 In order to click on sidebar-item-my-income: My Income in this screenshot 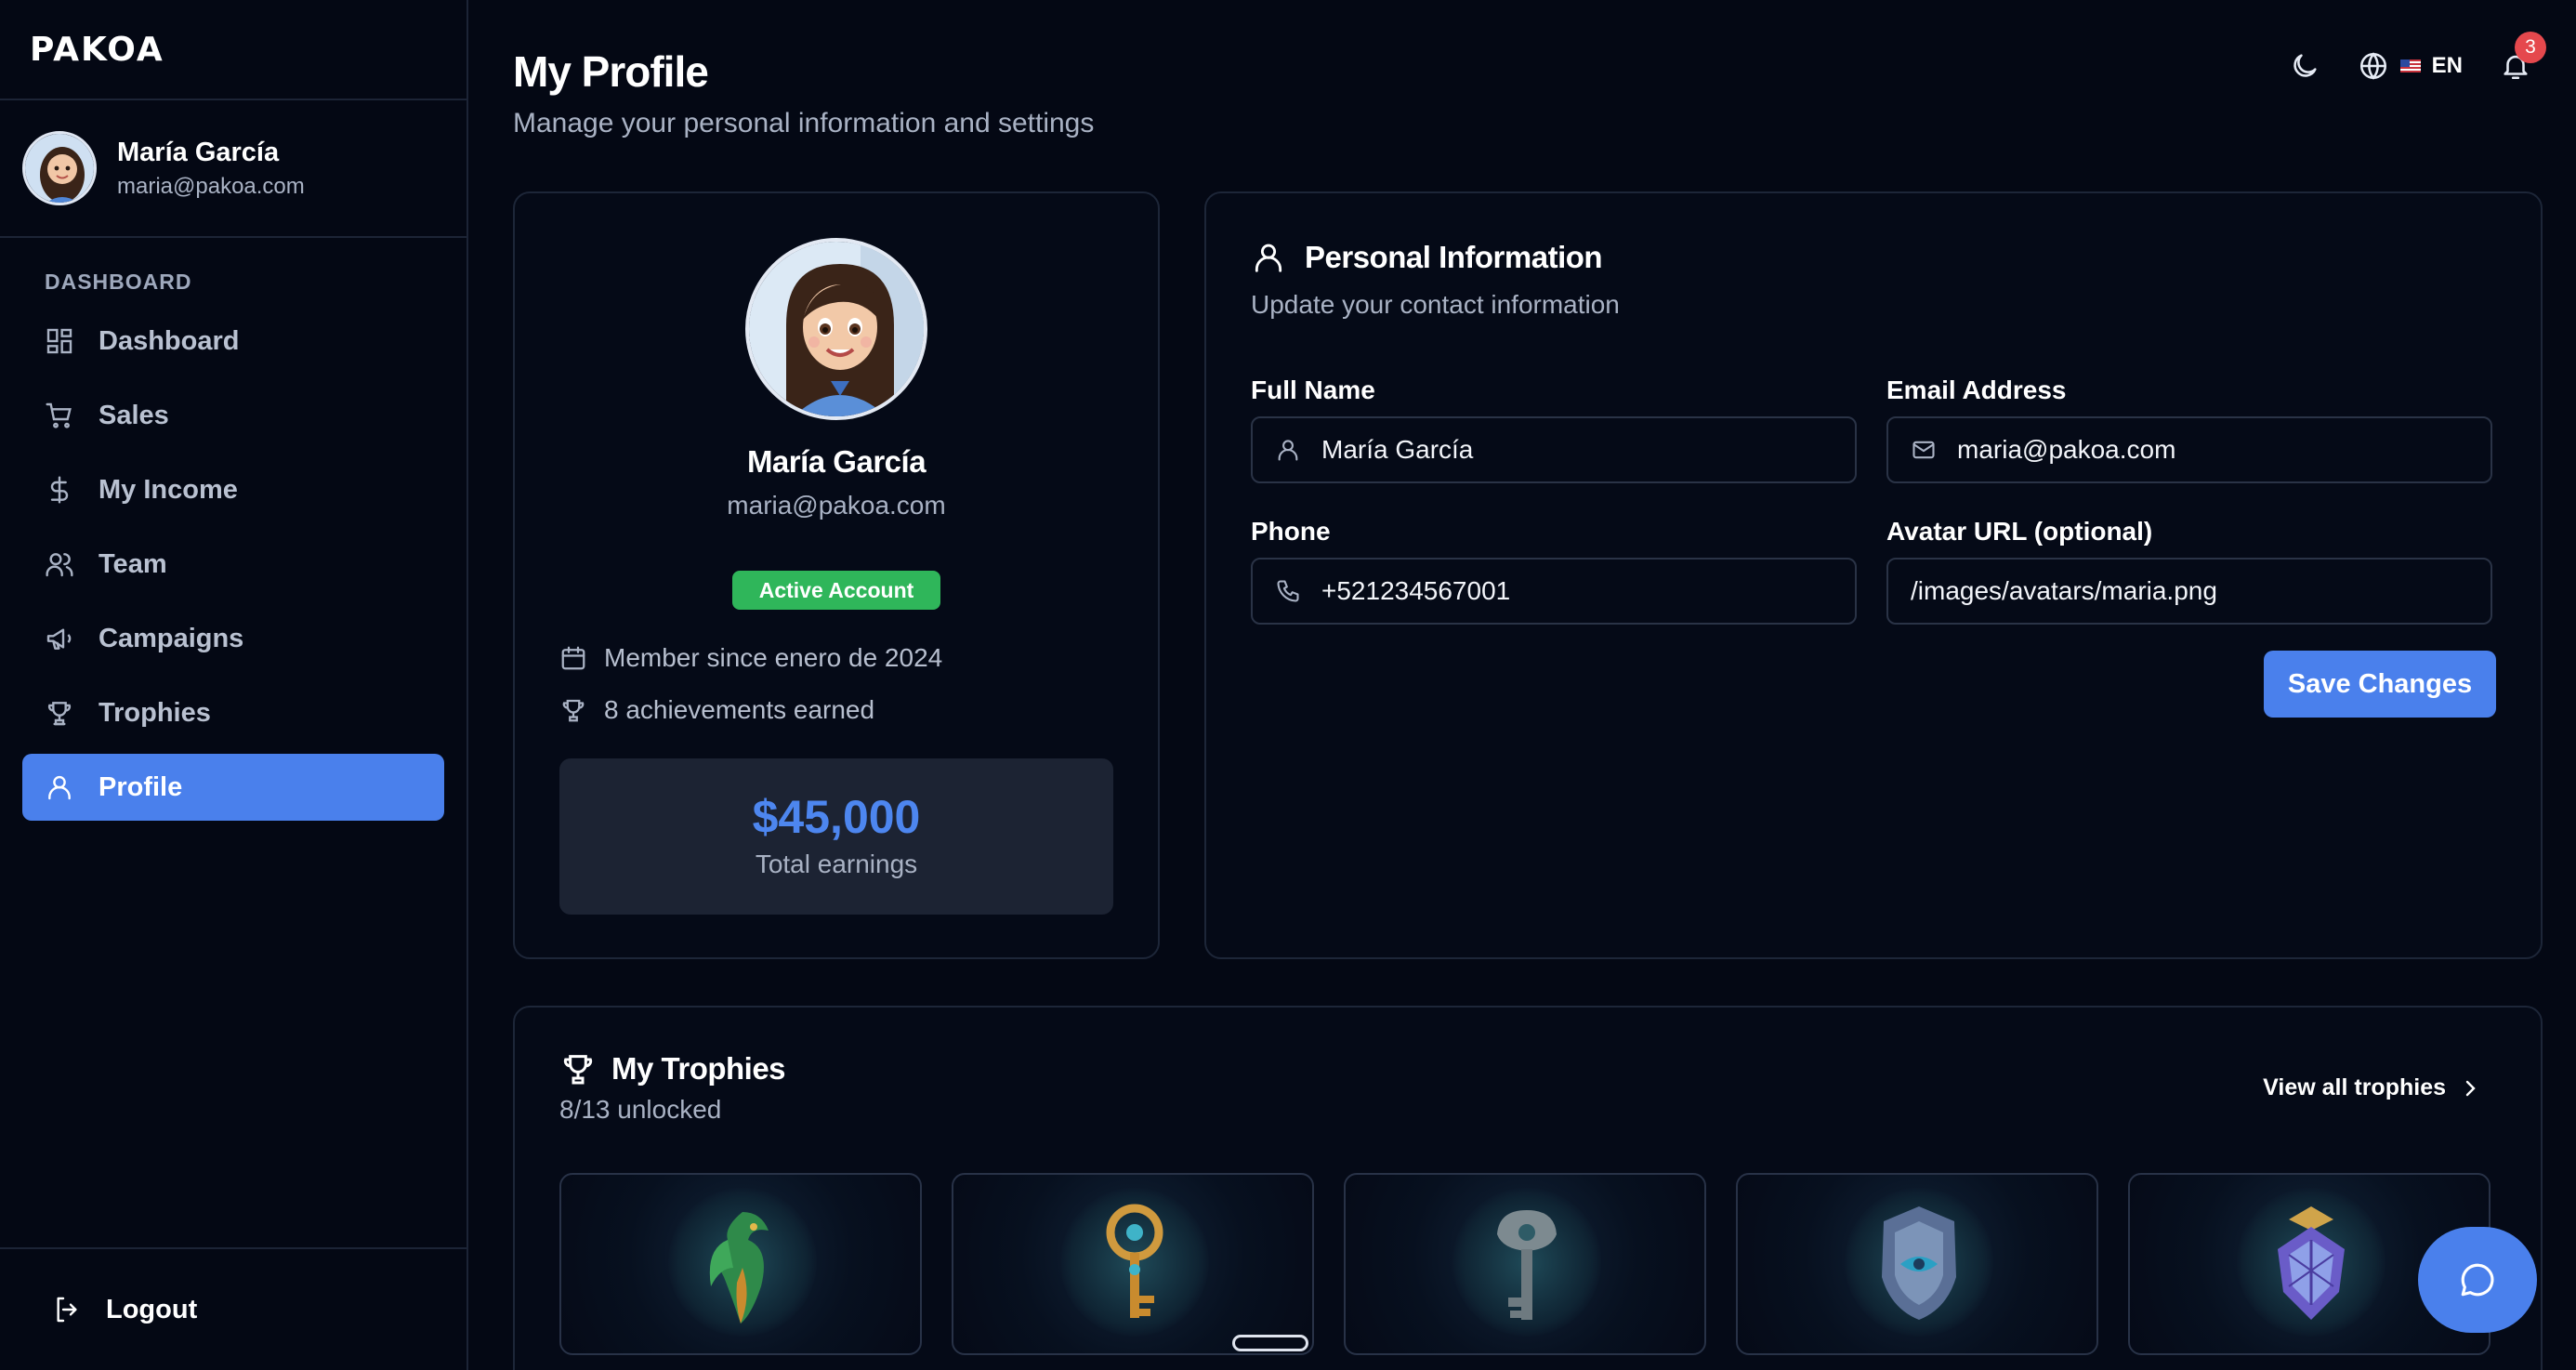, I will do `click(233, 490)`.